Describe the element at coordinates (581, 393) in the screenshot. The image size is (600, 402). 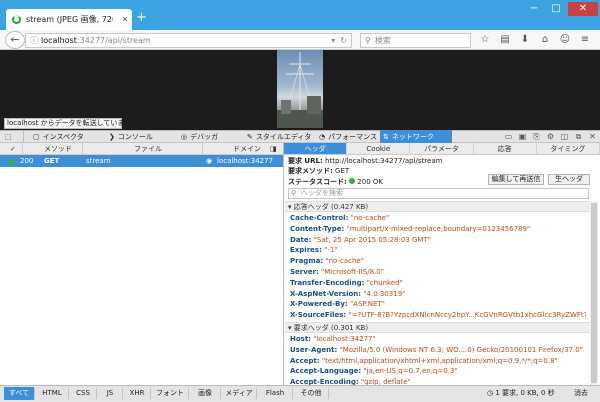
I see `clear-button: 消去` at that location.